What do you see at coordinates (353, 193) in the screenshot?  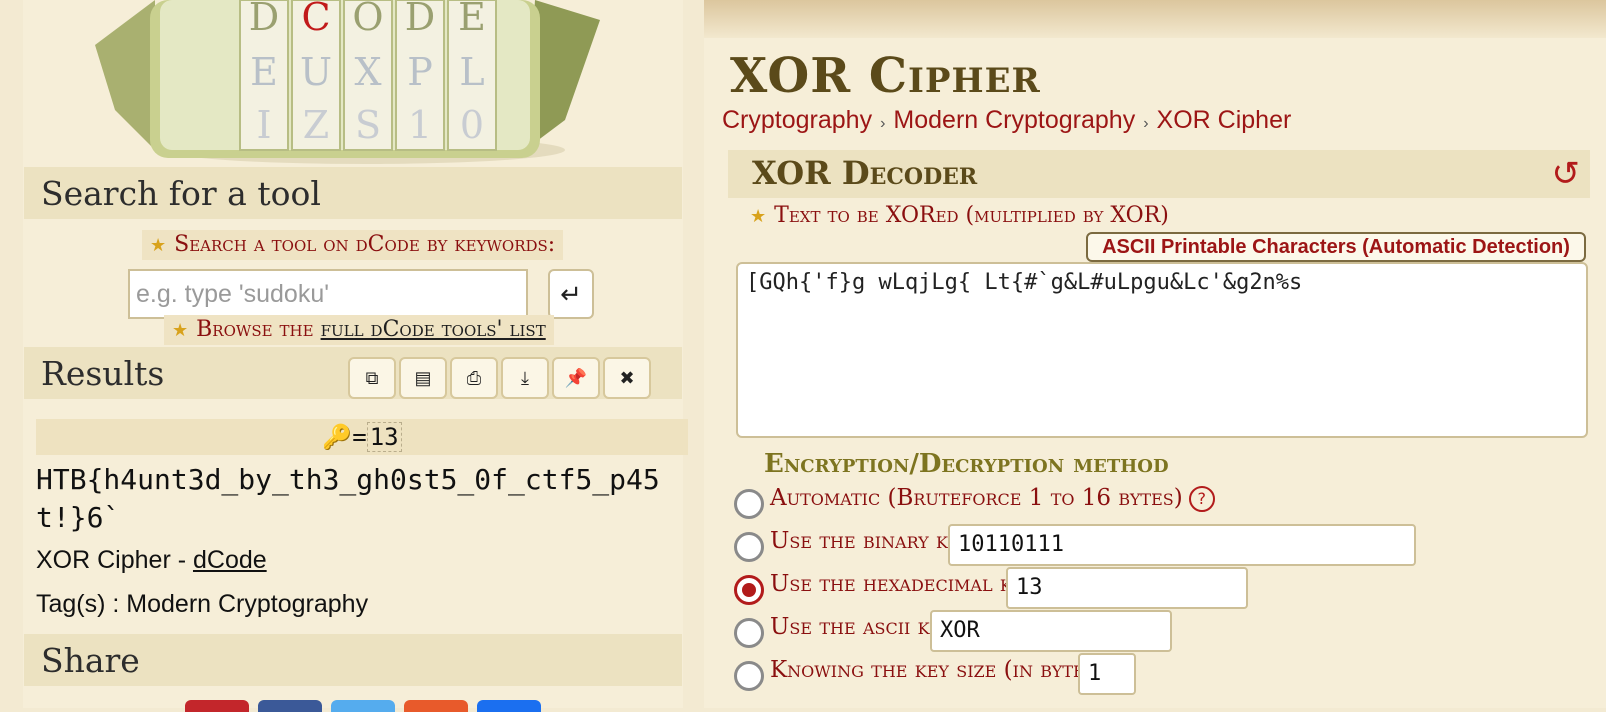 I see `search-section-header: Search for a tool` at bounding box center [353, 193].